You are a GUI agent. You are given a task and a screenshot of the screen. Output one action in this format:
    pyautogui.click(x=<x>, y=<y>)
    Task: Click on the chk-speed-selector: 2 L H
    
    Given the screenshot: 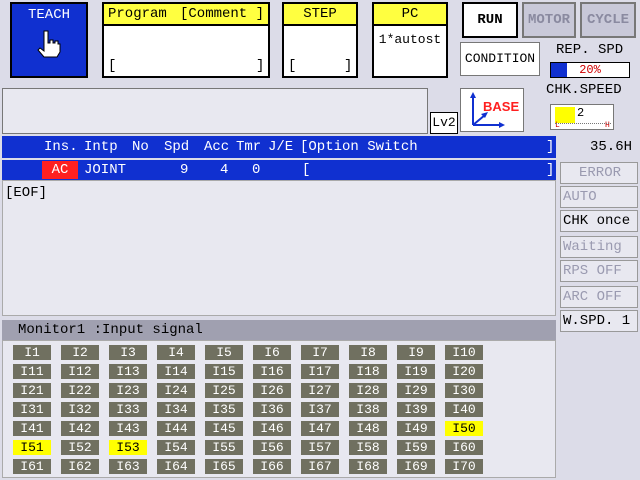 What is the action you would take?
    pyautogui.click(x=582, y=117)
    